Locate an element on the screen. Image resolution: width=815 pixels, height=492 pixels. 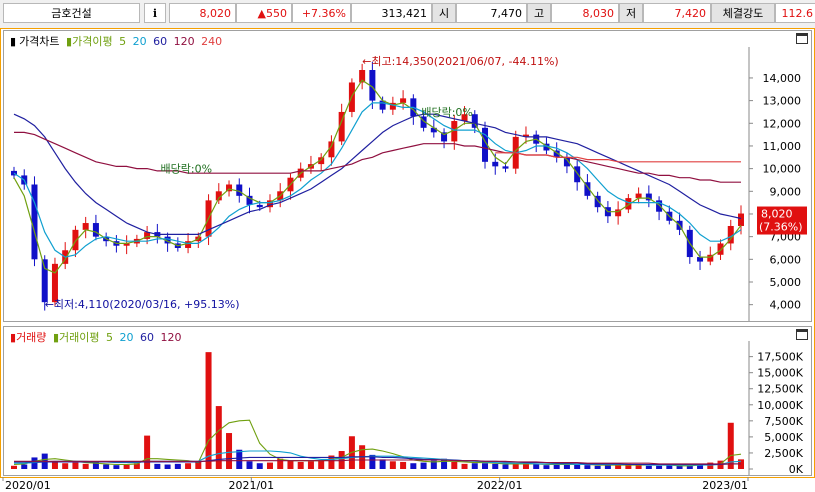
current-price-tag-value: 8,020 is located at coordinates (777, 214).